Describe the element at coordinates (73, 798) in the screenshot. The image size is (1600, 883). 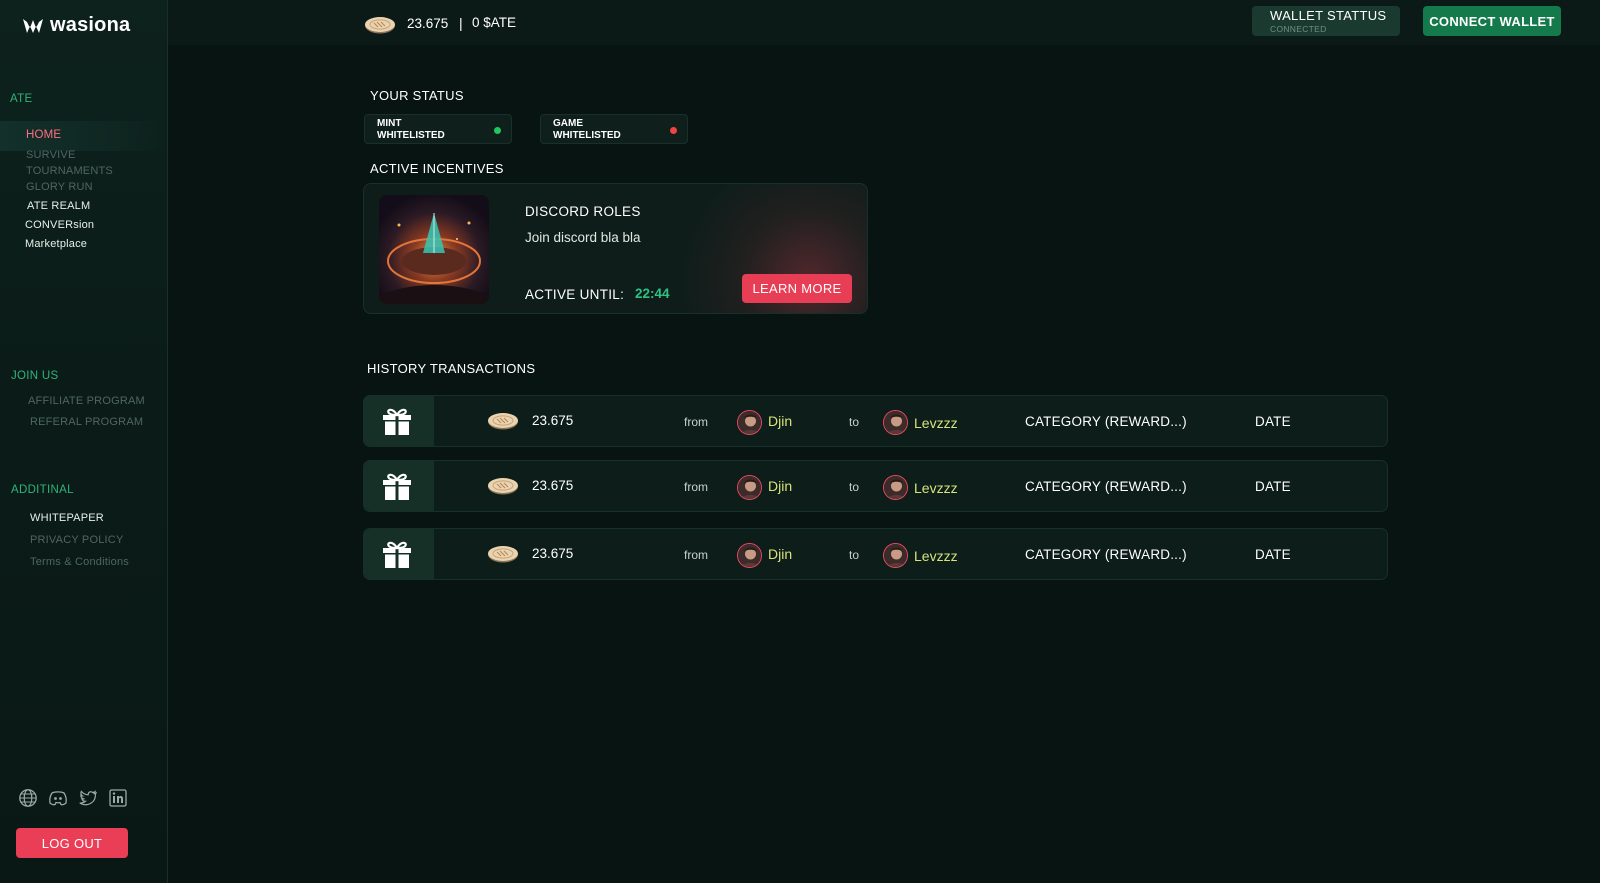
I see `social-links` at that location.